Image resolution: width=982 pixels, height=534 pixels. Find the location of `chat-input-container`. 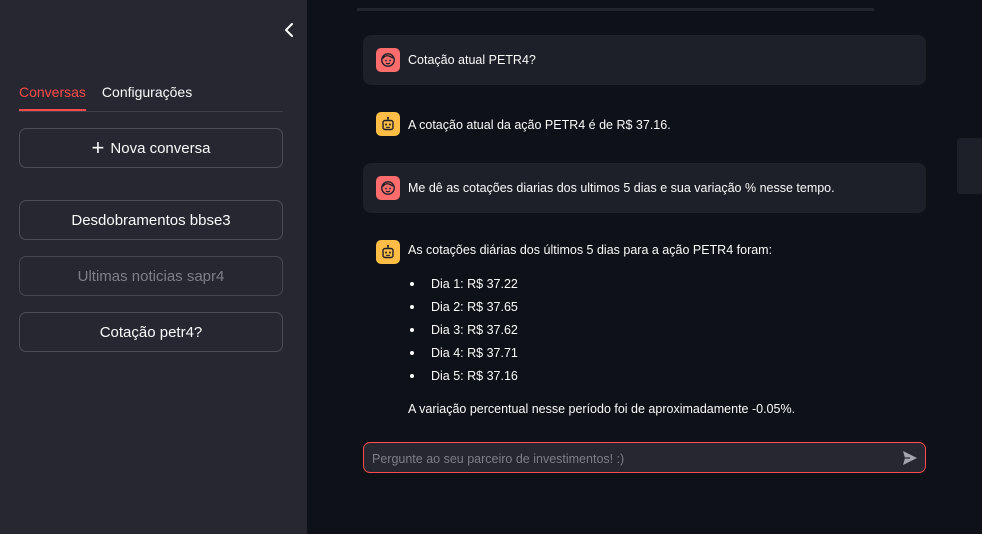

chat-input-container is located at coordinates (644, 458).